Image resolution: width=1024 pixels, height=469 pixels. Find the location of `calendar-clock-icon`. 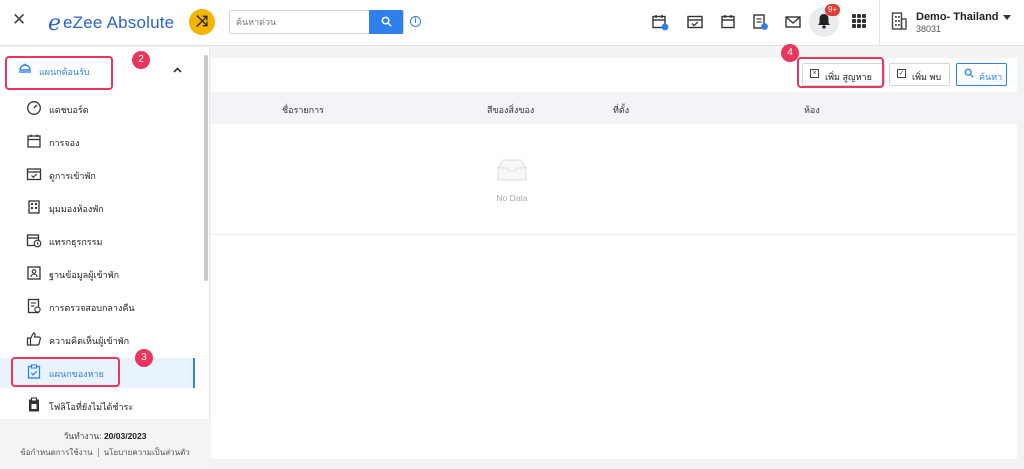

calendar-clock-icon is located at coordinates (34, 241).